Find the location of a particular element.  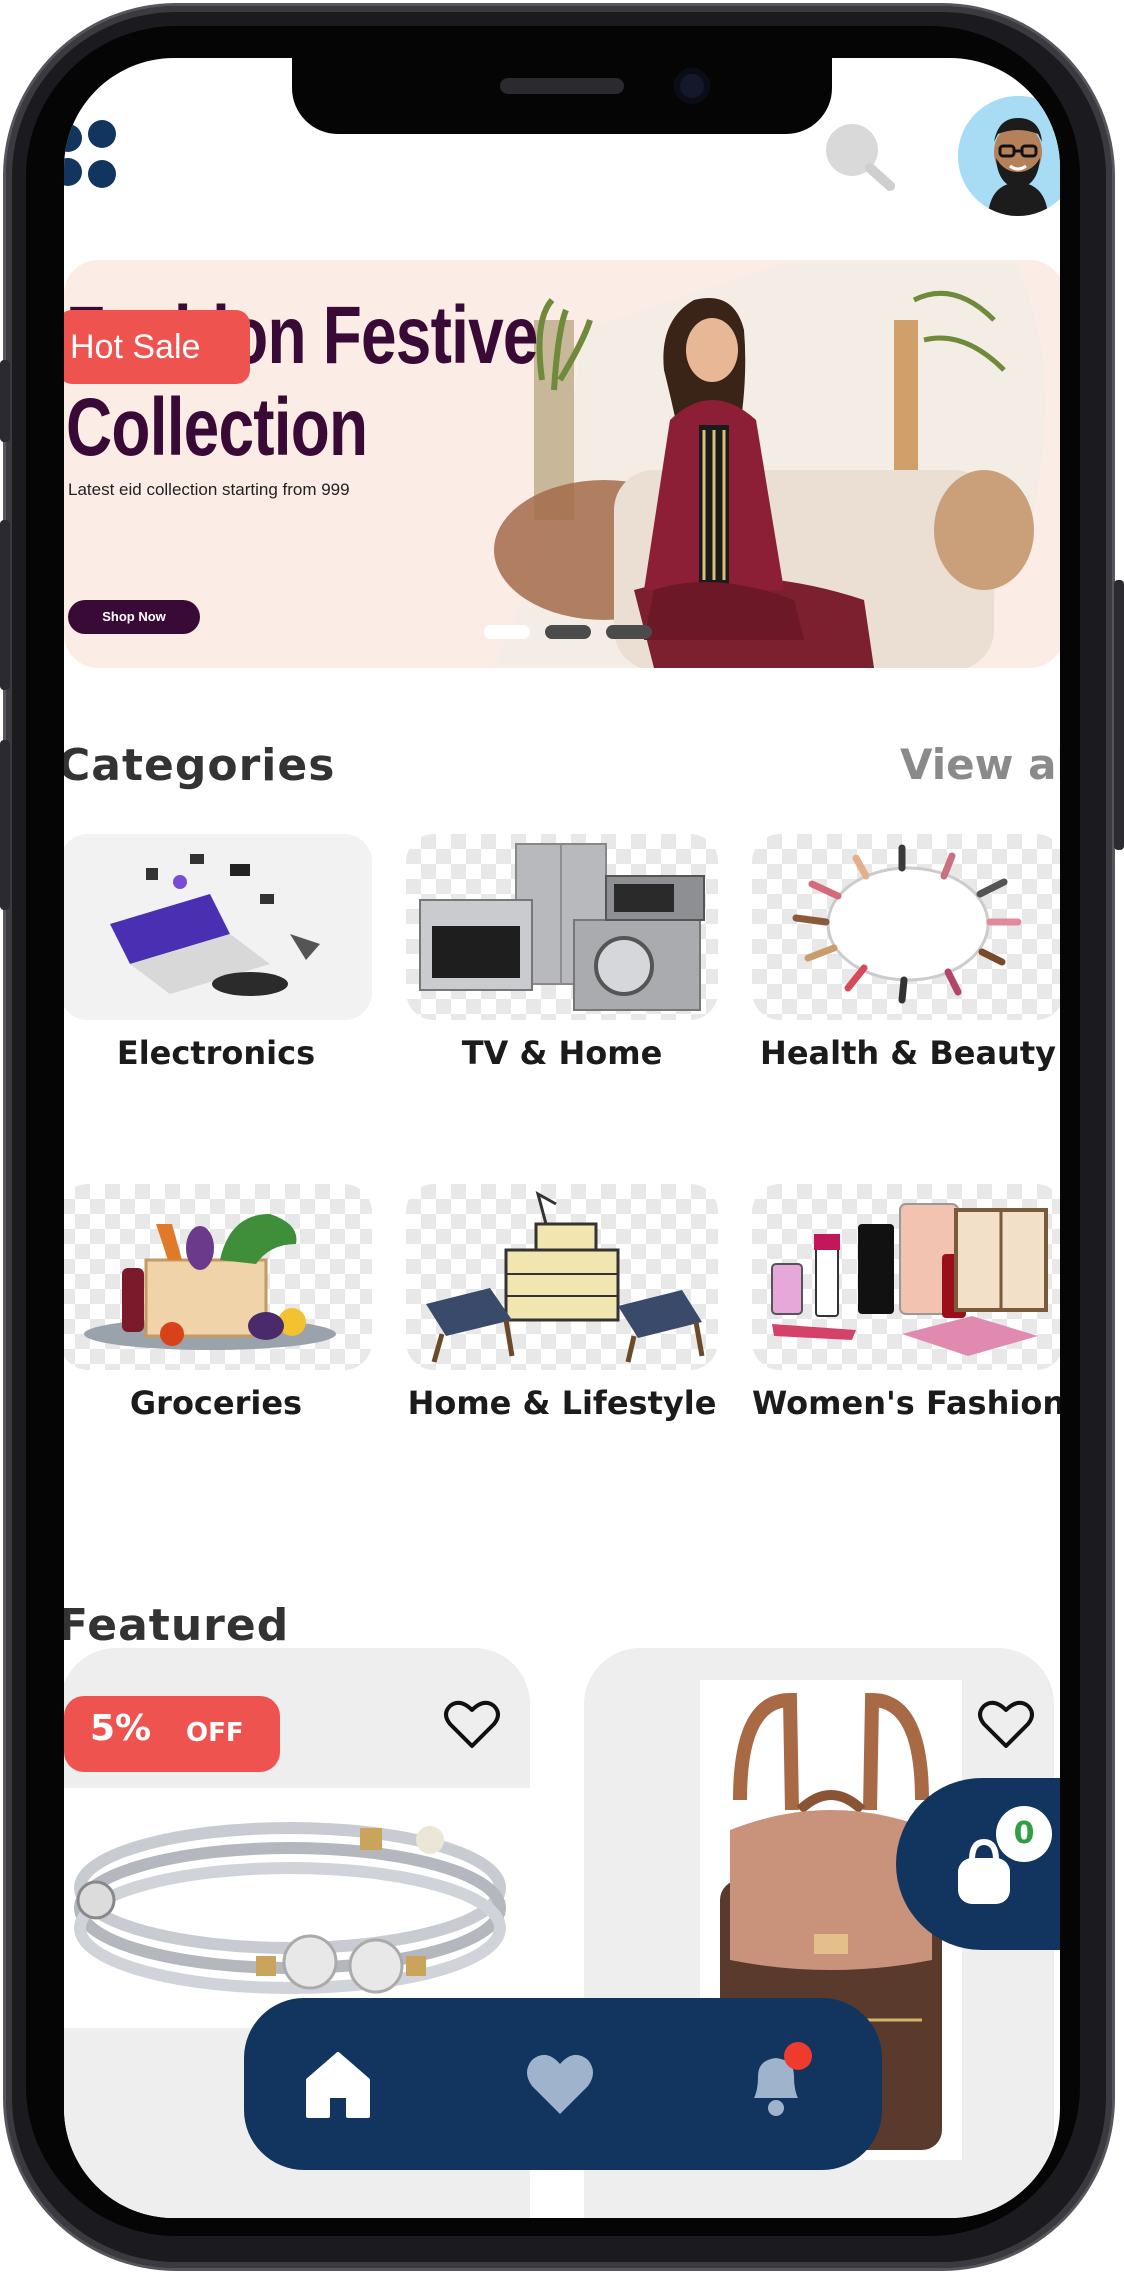

category-health-beauty: Health & Beauty is located at coordinates (906, 953).